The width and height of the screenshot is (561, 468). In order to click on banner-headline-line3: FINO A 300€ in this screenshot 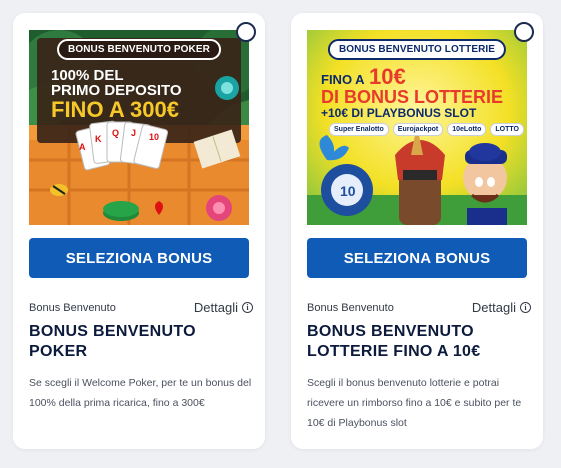, I will do `click(115, 109)`.